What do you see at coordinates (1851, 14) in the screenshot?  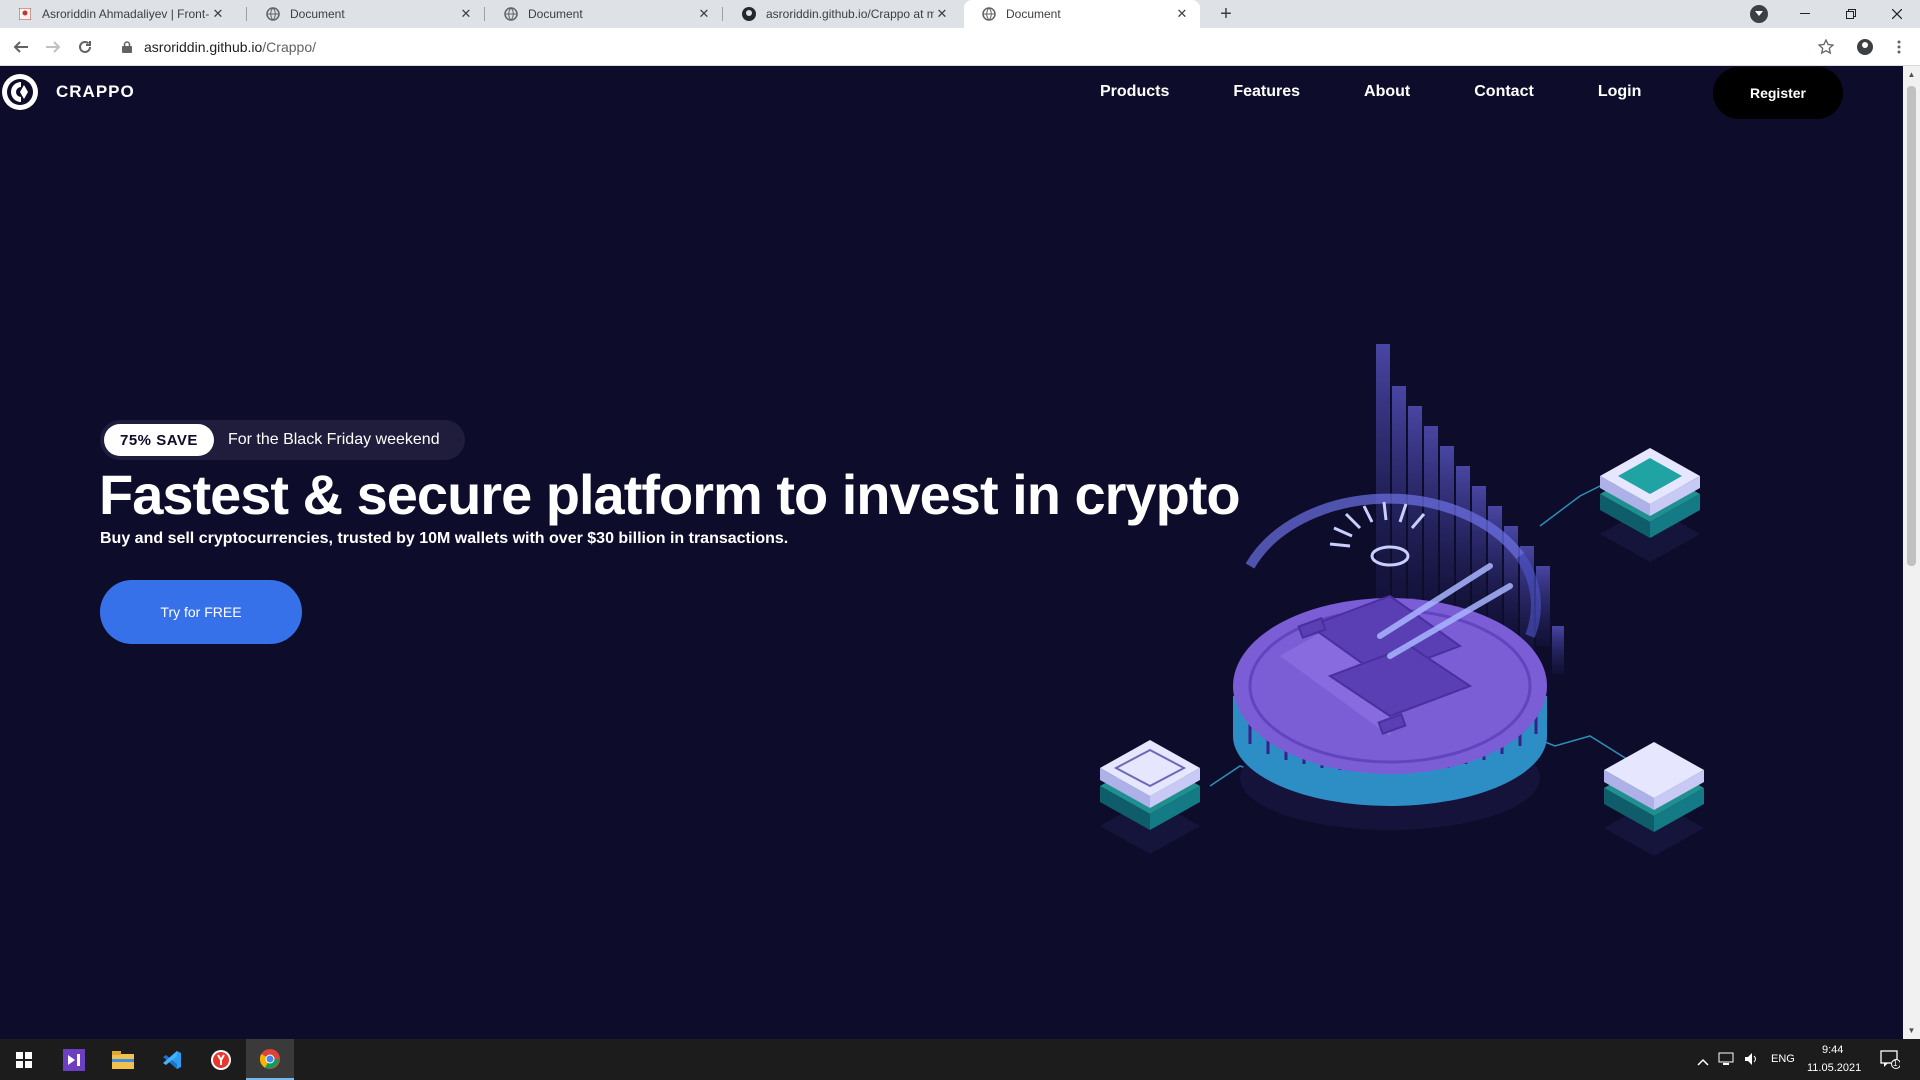 I see `restore-icon` at bounding box center [1851, 14].